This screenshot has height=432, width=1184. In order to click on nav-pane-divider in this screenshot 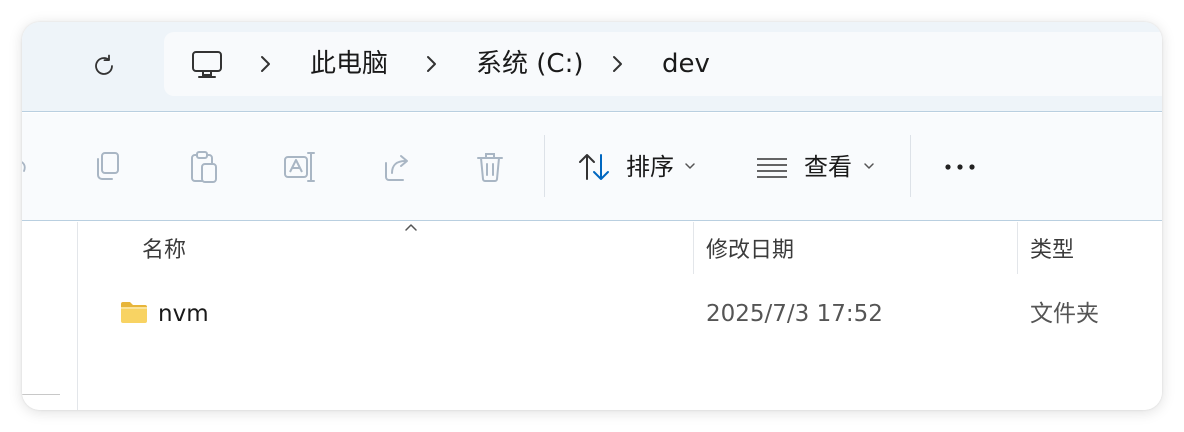, I will do `click(41, 394)`.